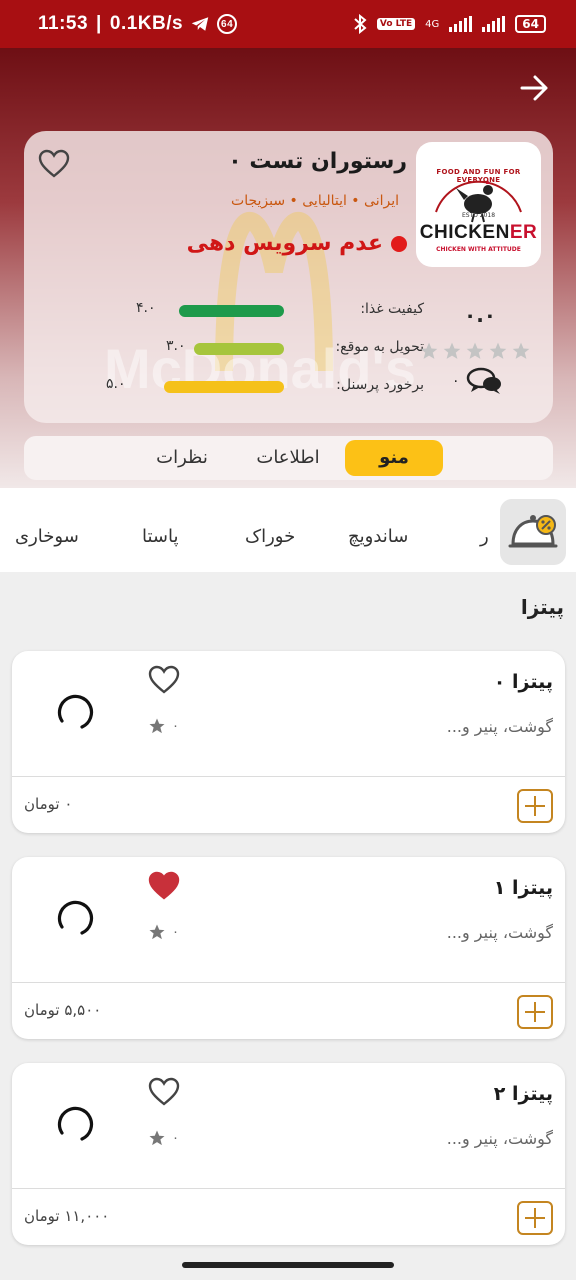  Describe the element at coordinates (399, 243) in the screenshot. I see `status-dot` at that location.